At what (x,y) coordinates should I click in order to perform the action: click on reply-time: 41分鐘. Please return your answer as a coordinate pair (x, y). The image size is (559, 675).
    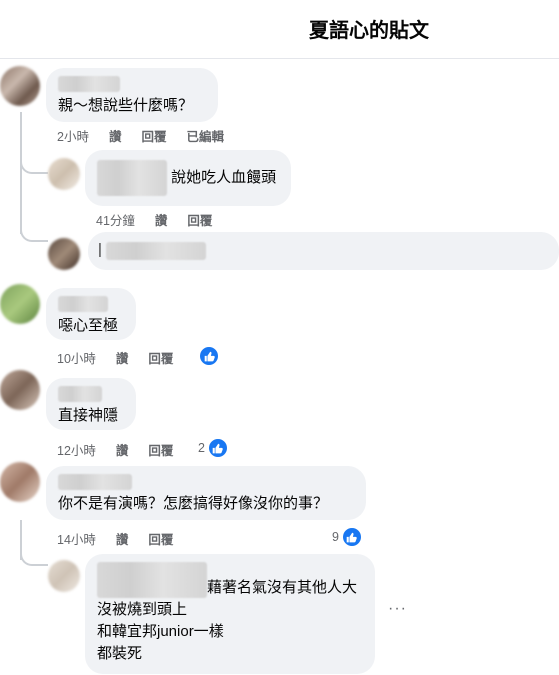
    Looking at the image, I should click on (115, 219).